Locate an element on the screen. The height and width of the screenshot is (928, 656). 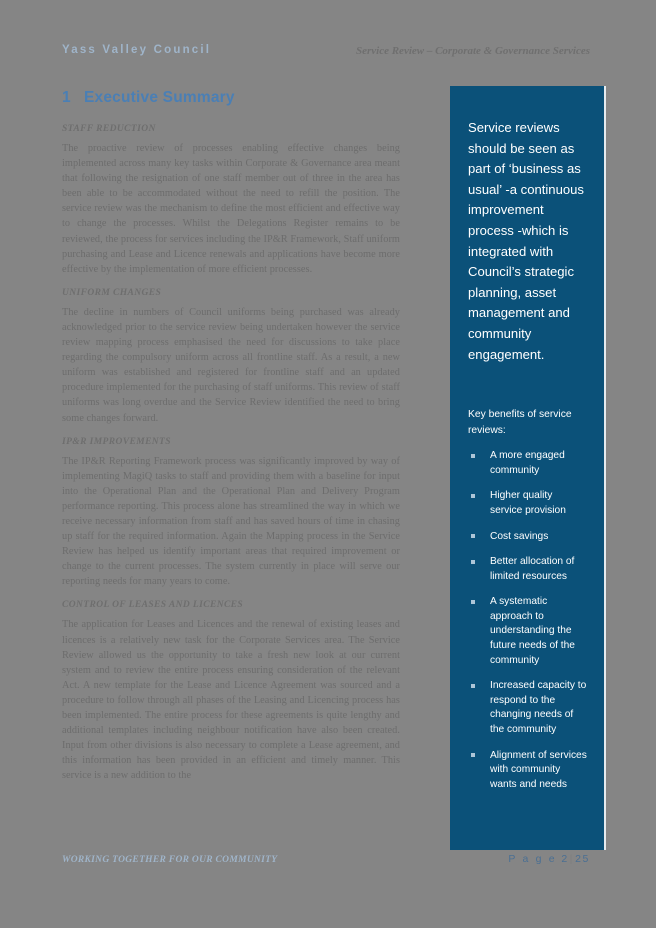
list-item: Better allocation of limited resources is located at coordinates (527, 569).